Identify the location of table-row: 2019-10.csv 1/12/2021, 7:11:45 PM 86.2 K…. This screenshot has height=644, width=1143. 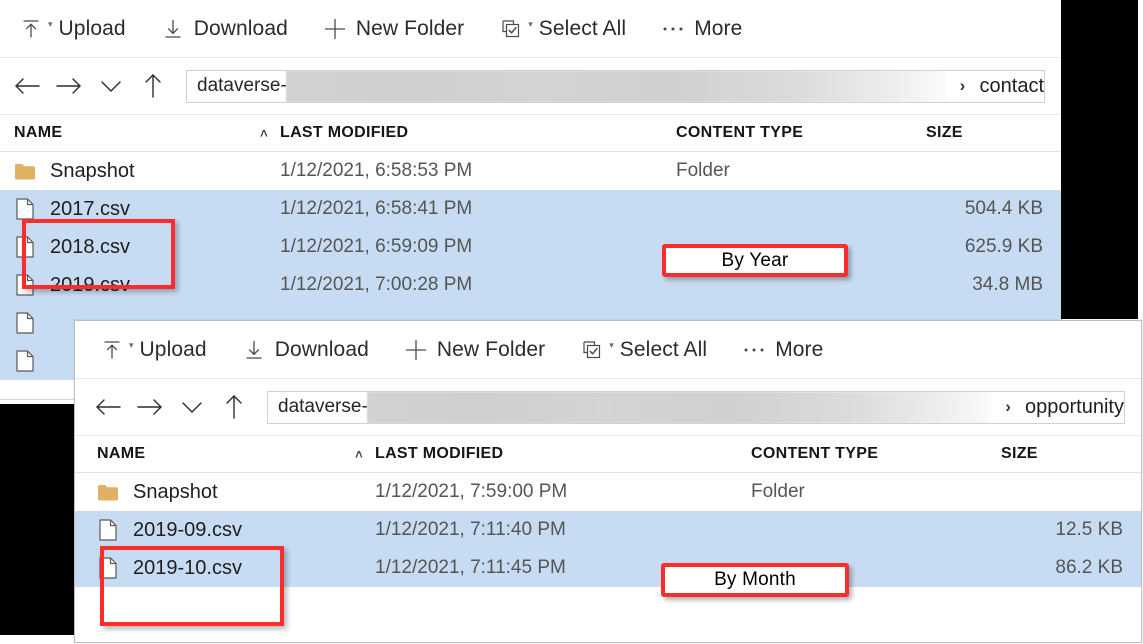
(608, 568).